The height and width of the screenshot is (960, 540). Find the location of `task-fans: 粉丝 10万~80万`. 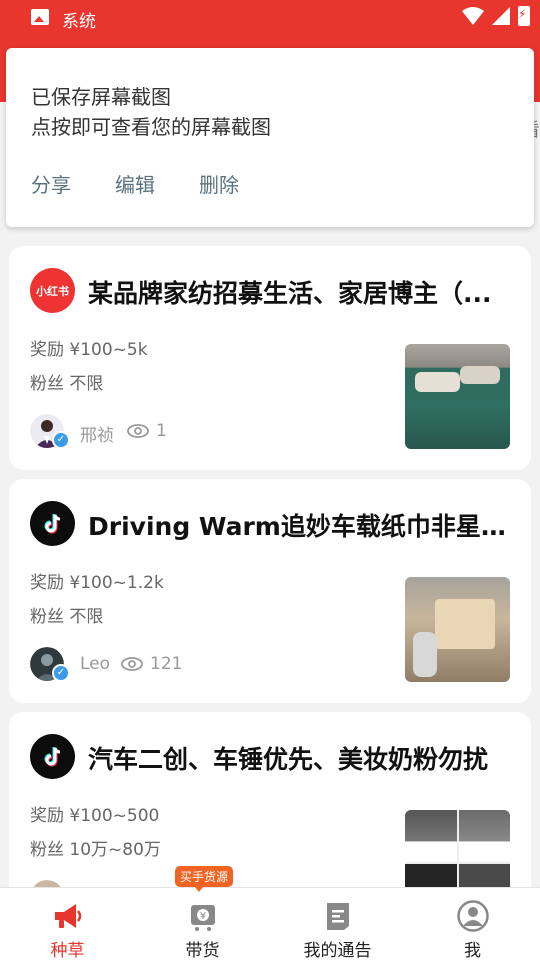

task-fans: 粉丝 10万~80万 is located at coordinates (95, 850).